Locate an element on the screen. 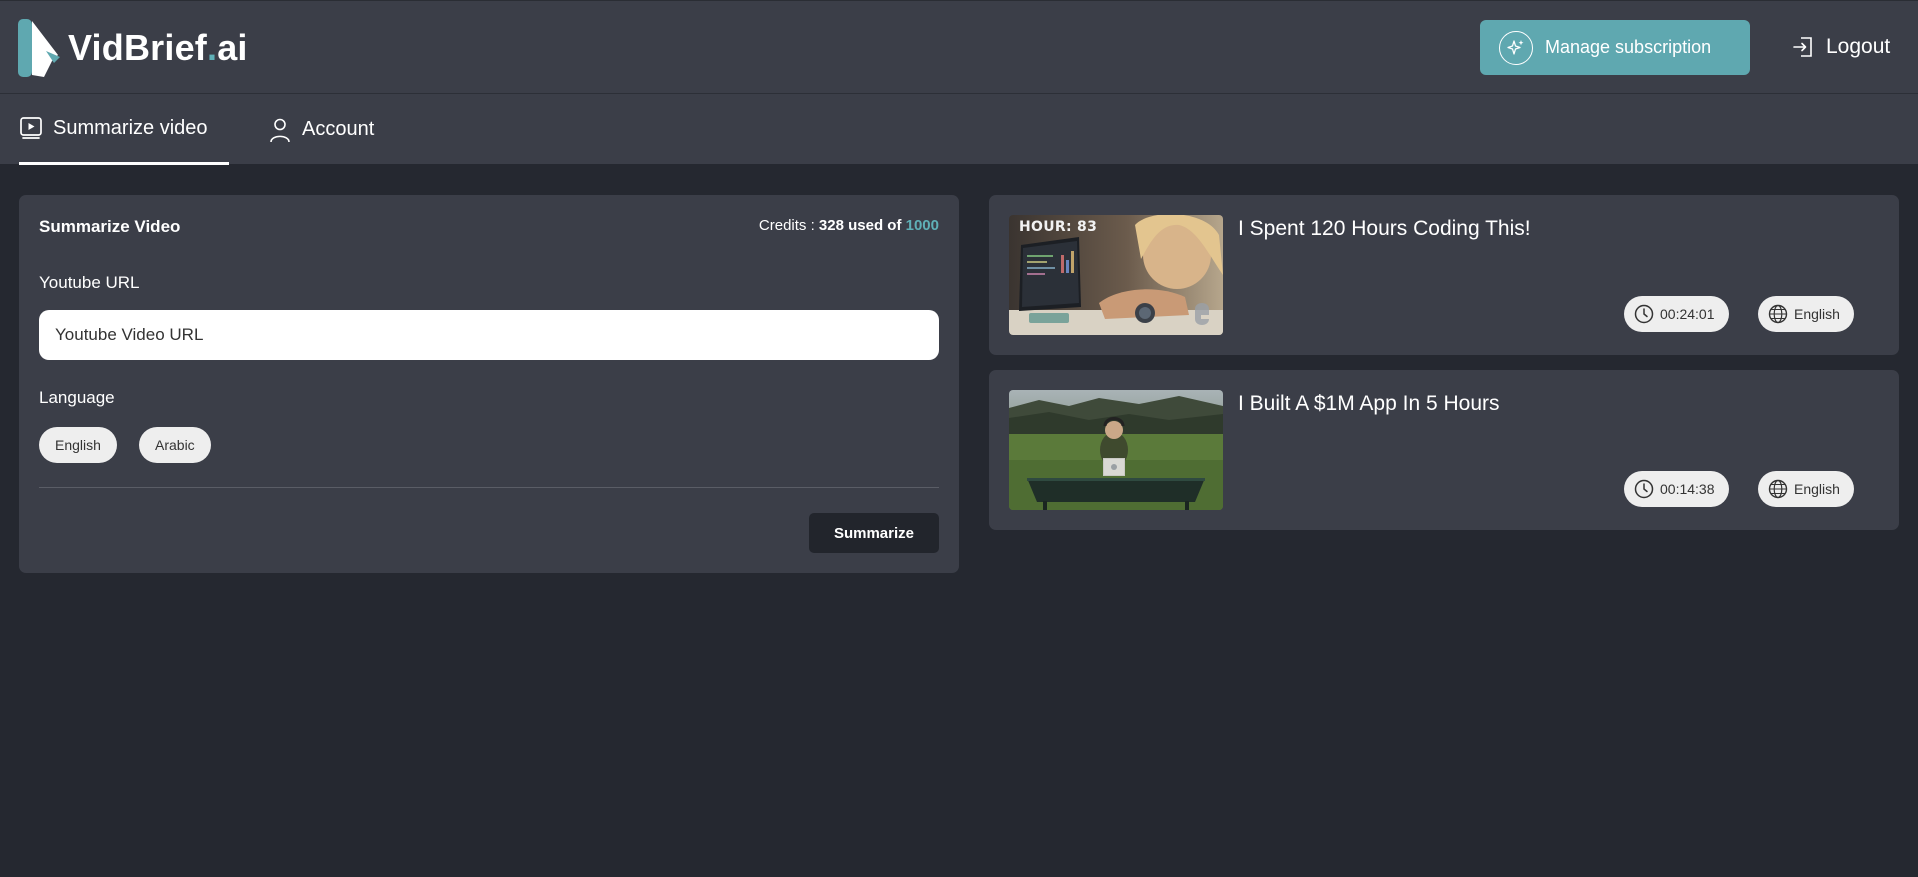 The width and height of the screenshot is (1918, 877). sparkles-icon is located at coordinates (1516, 47).